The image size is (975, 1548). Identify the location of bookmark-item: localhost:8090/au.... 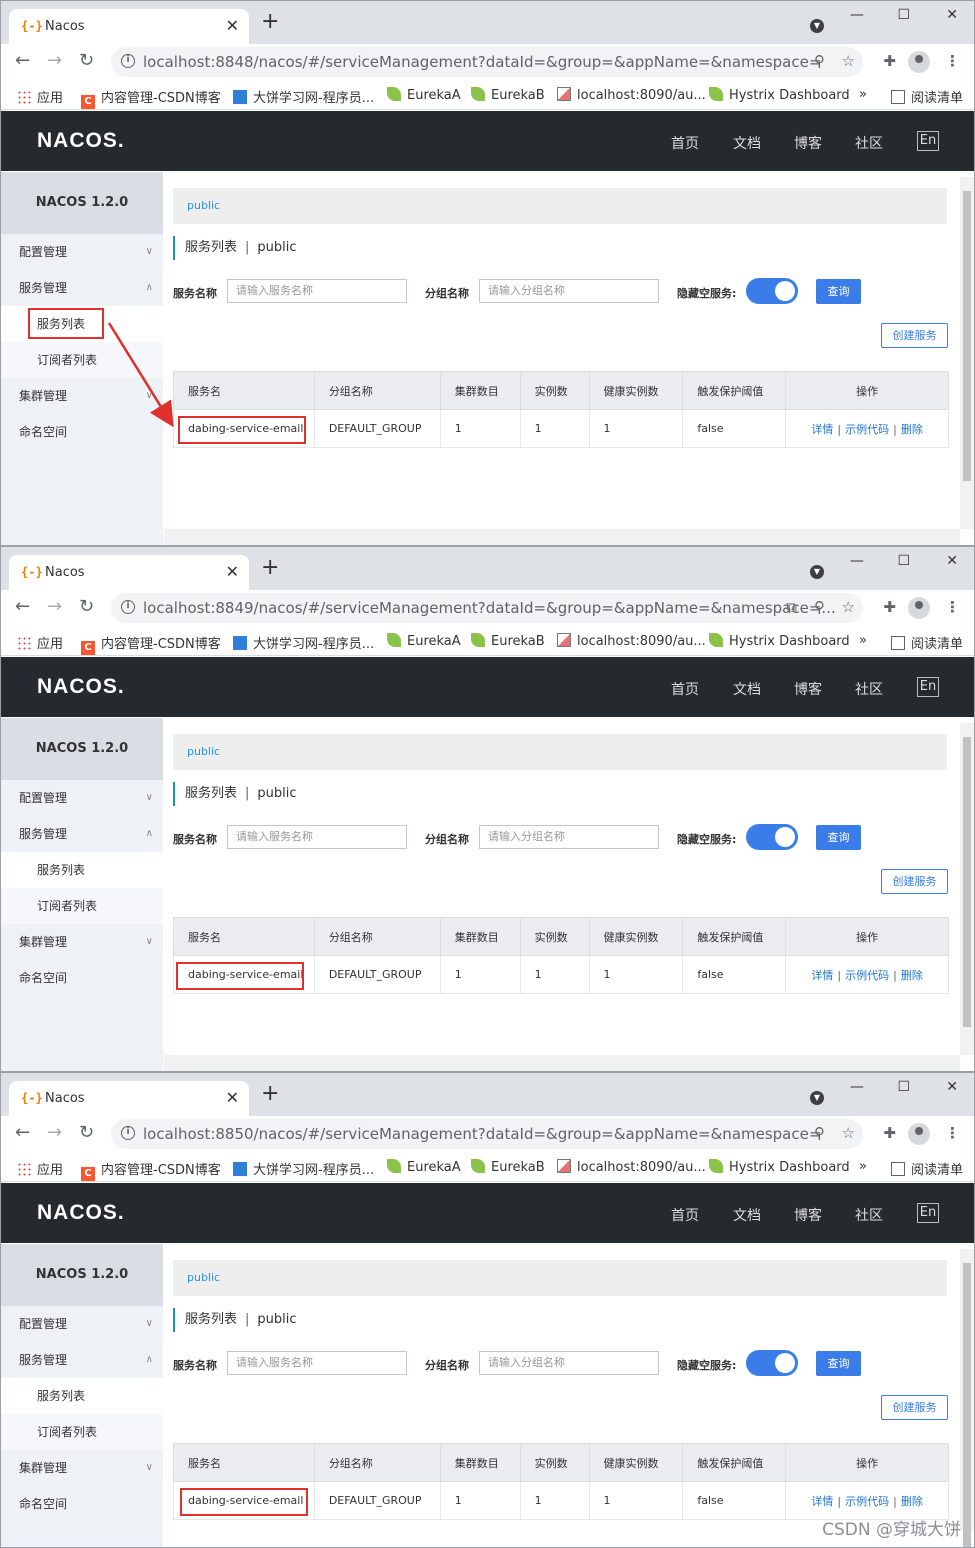
(631, 1167).